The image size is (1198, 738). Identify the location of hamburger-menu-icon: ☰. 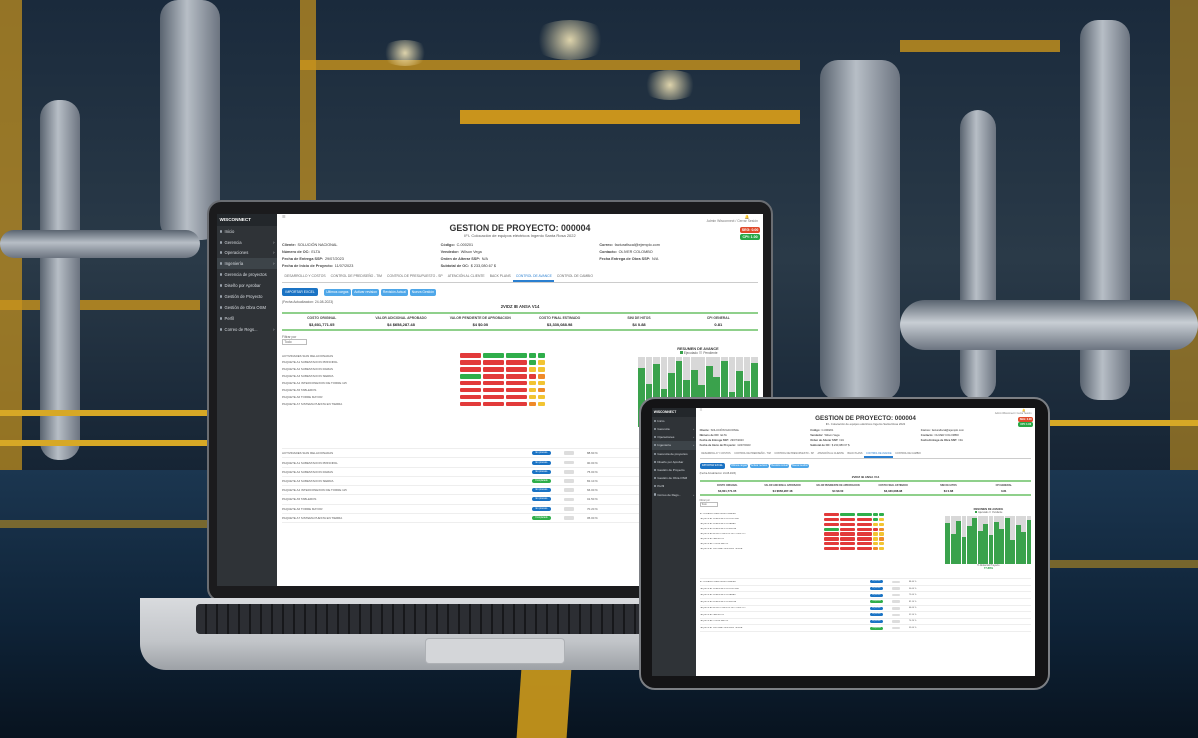
(701, 410).